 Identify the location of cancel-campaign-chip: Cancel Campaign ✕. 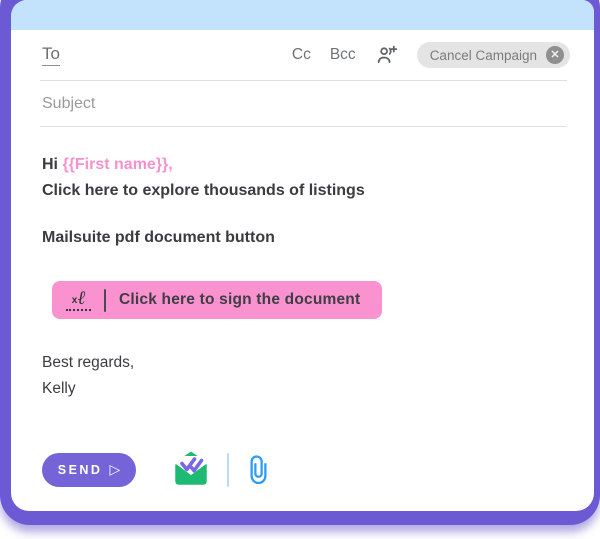
(493, 55).